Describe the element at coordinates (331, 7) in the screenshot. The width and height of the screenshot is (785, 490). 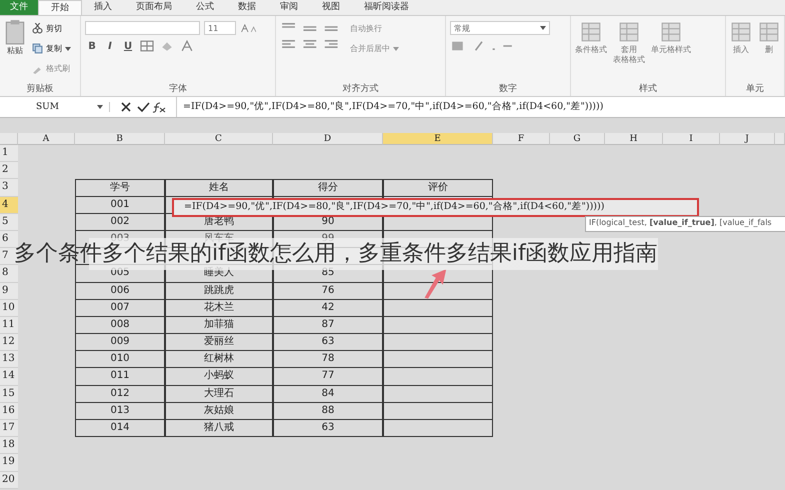
I see `ribbon-tab: 视图` at that location.